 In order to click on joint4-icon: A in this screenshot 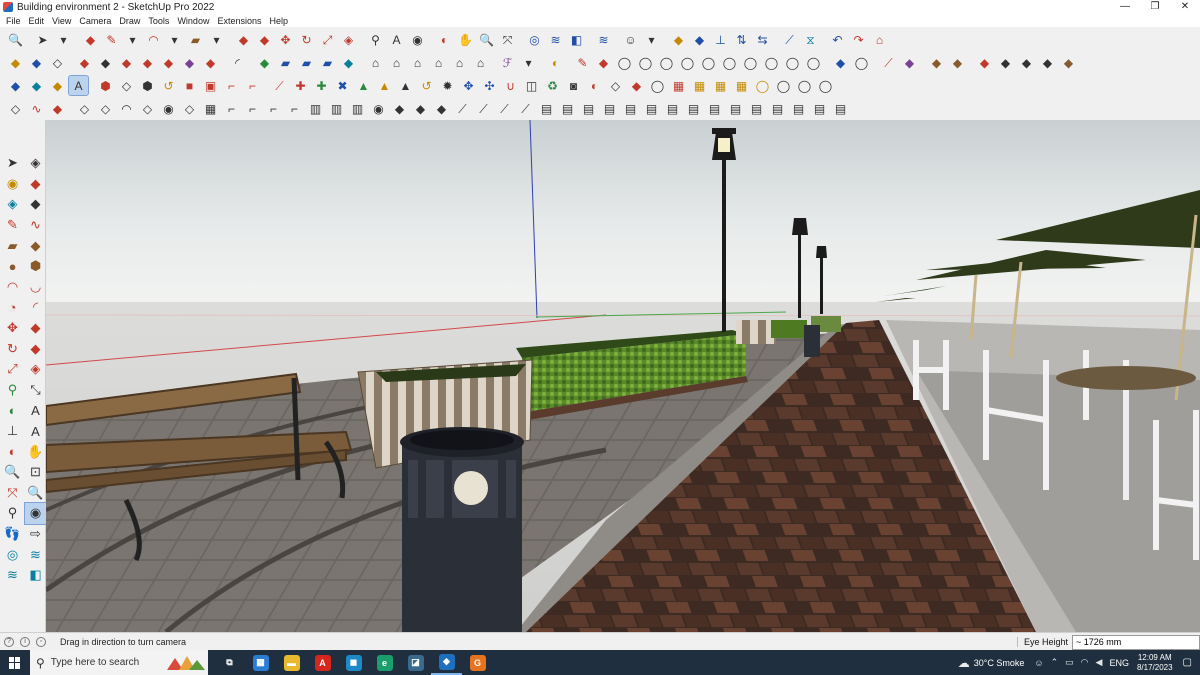, I will do `click(78, 85)`.